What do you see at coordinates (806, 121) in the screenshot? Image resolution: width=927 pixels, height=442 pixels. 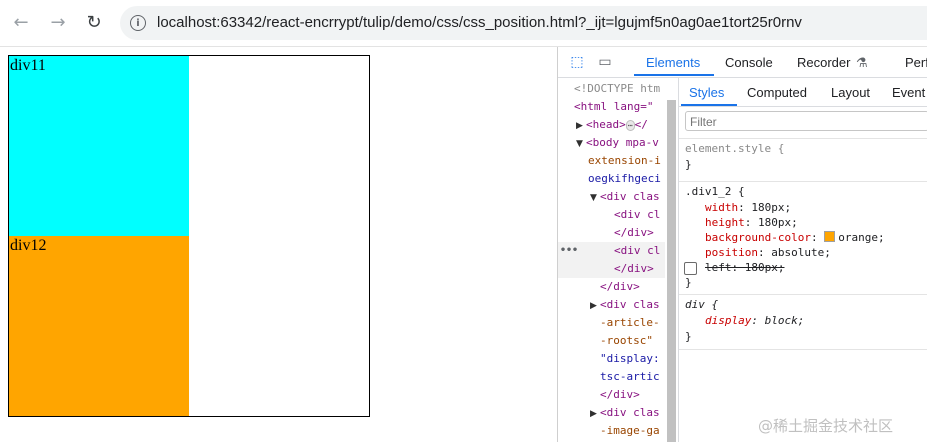 I see `styles-filter-input: Filter` at bounding box center [806, 121].